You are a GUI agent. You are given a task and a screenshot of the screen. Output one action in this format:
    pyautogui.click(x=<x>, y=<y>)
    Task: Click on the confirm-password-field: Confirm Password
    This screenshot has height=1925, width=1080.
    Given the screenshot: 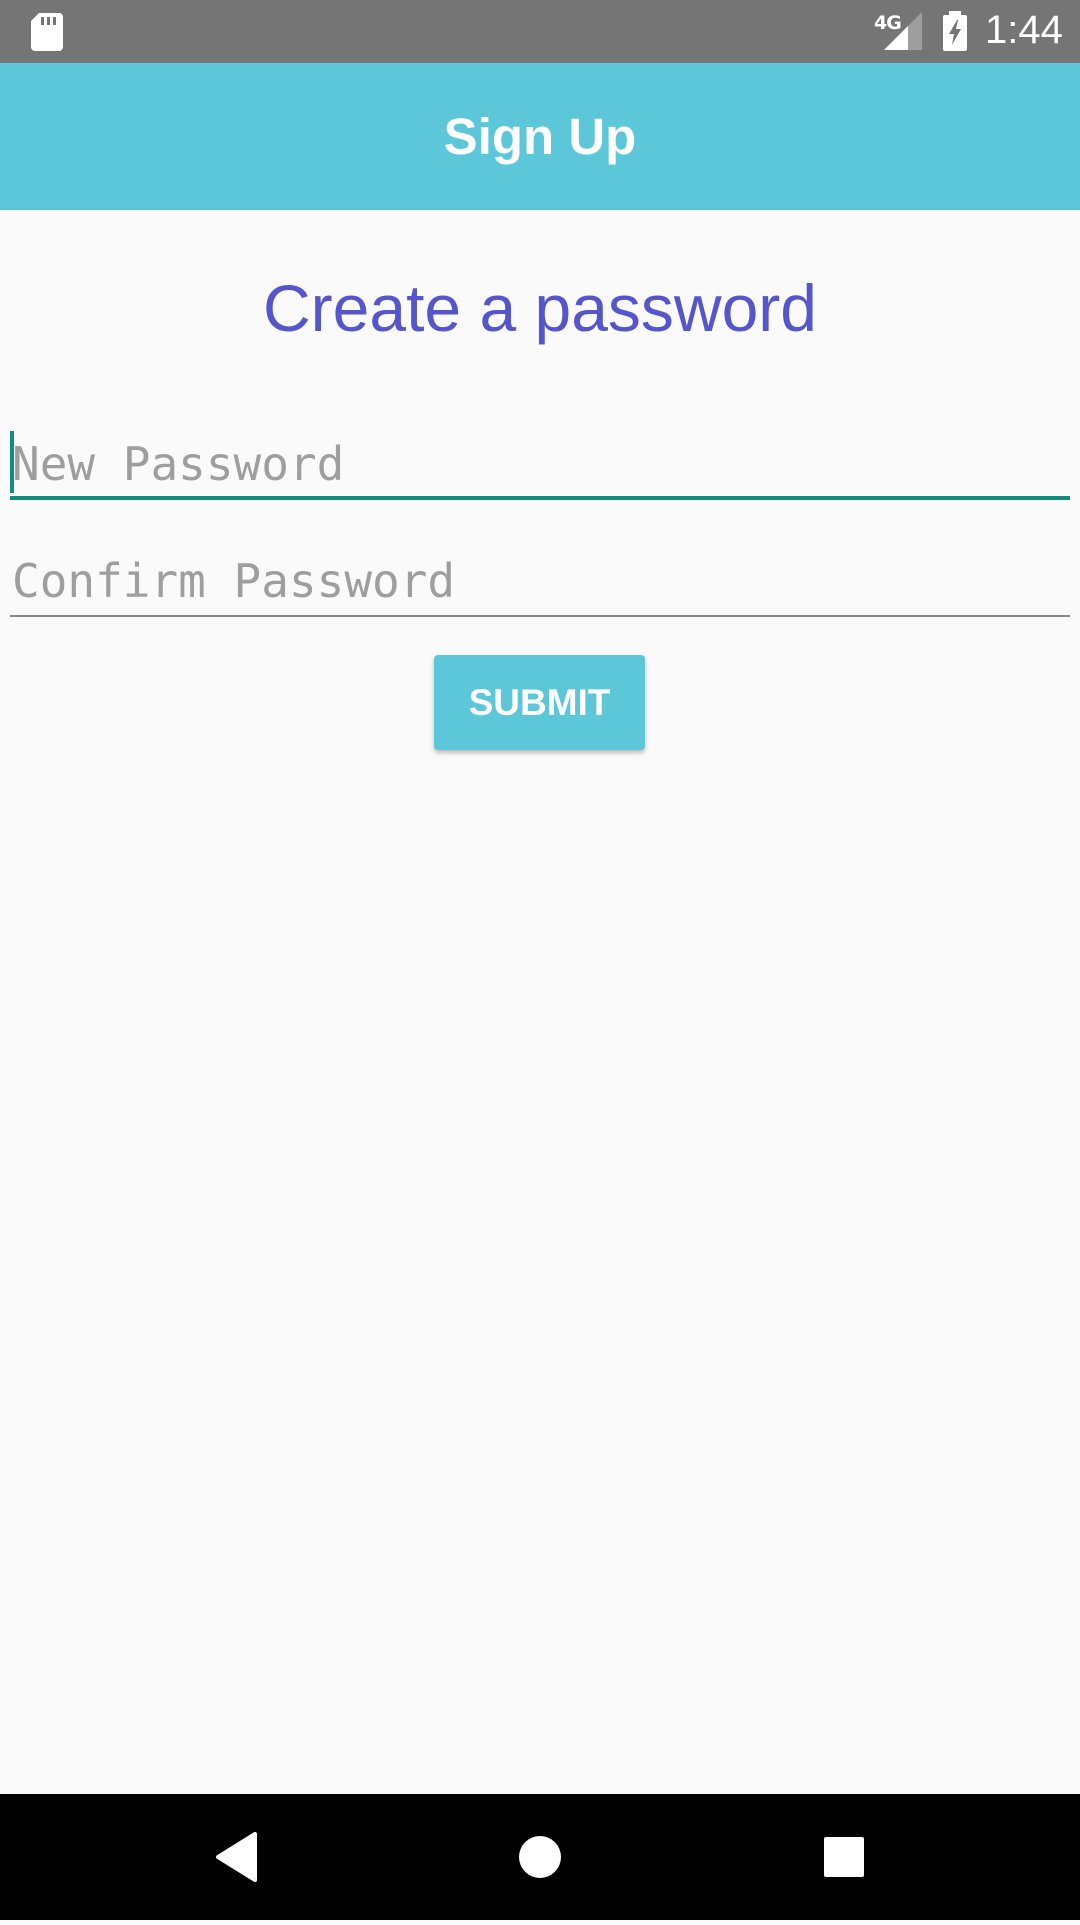 What is the action you would take?
    pyautogui.click(x=540, y=581)
    